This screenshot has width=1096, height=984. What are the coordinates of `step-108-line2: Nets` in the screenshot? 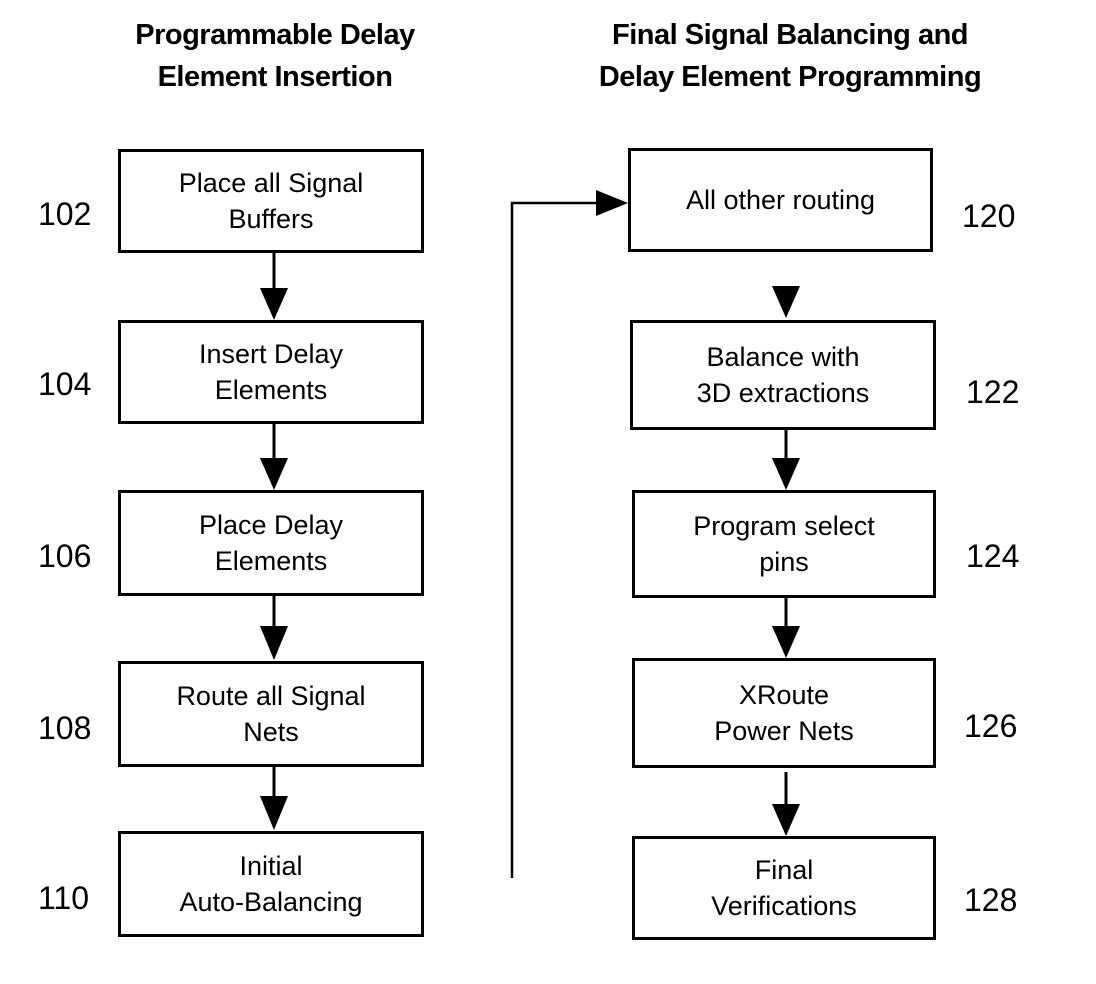 It's located at (271, 732).